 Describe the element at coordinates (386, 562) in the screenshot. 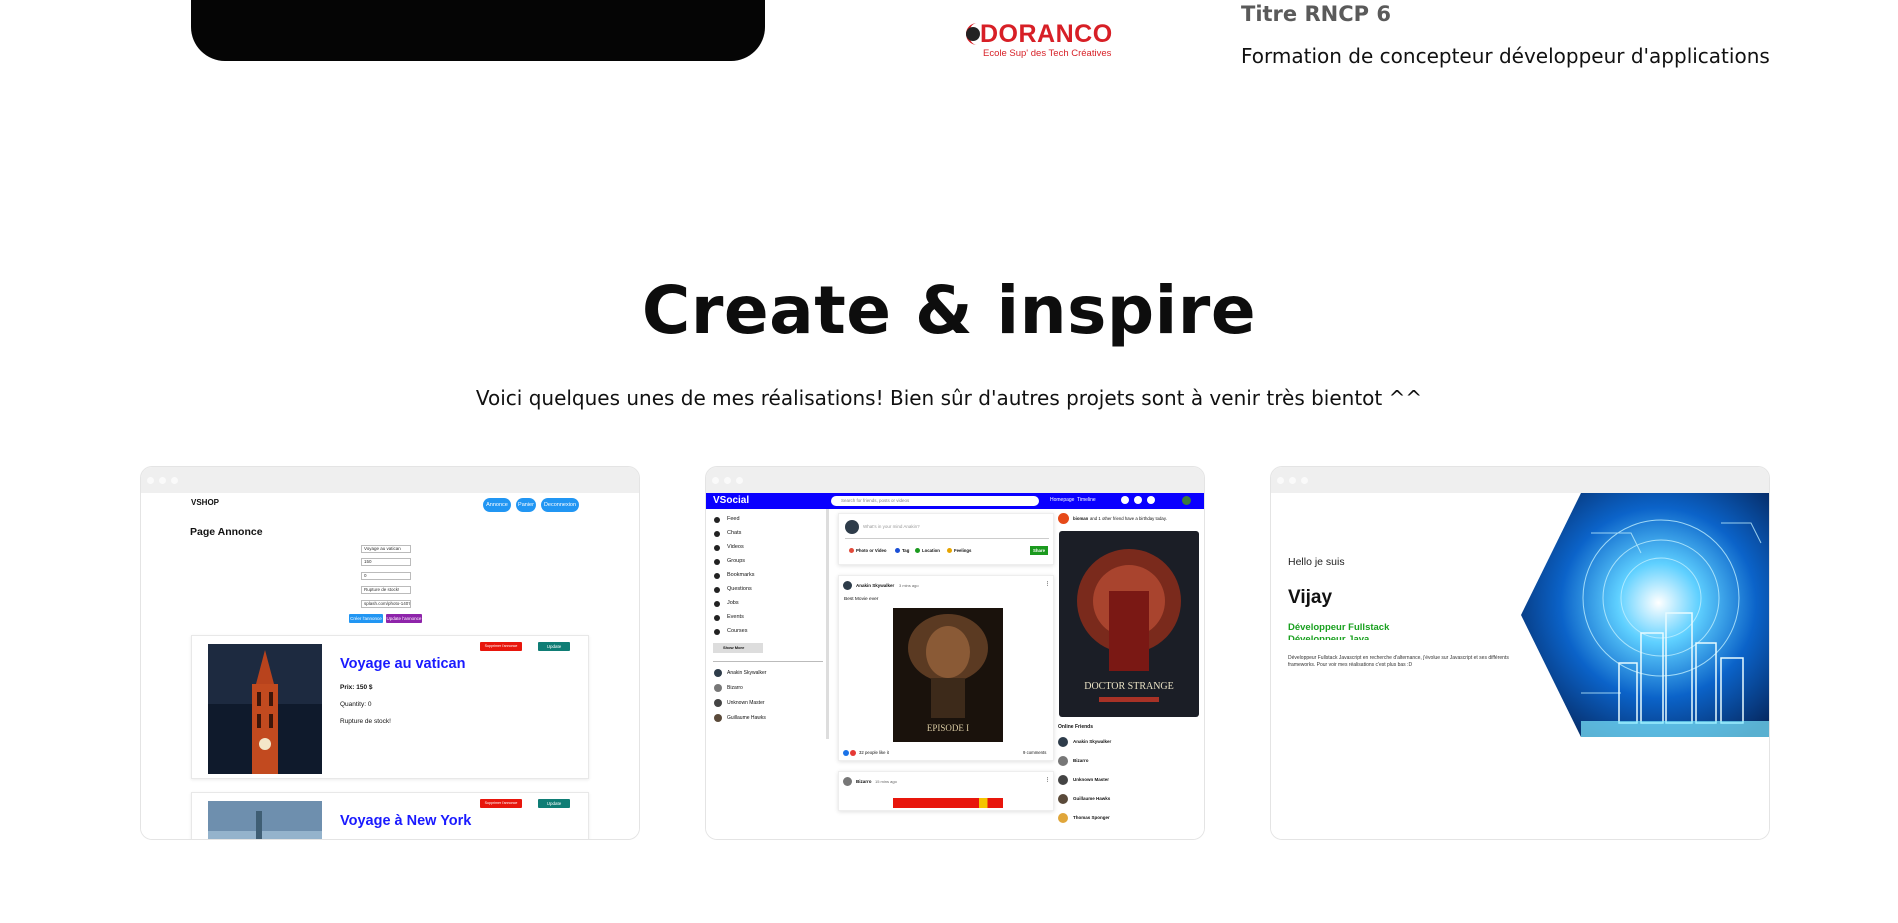

I see `form-field: 150` at that location.